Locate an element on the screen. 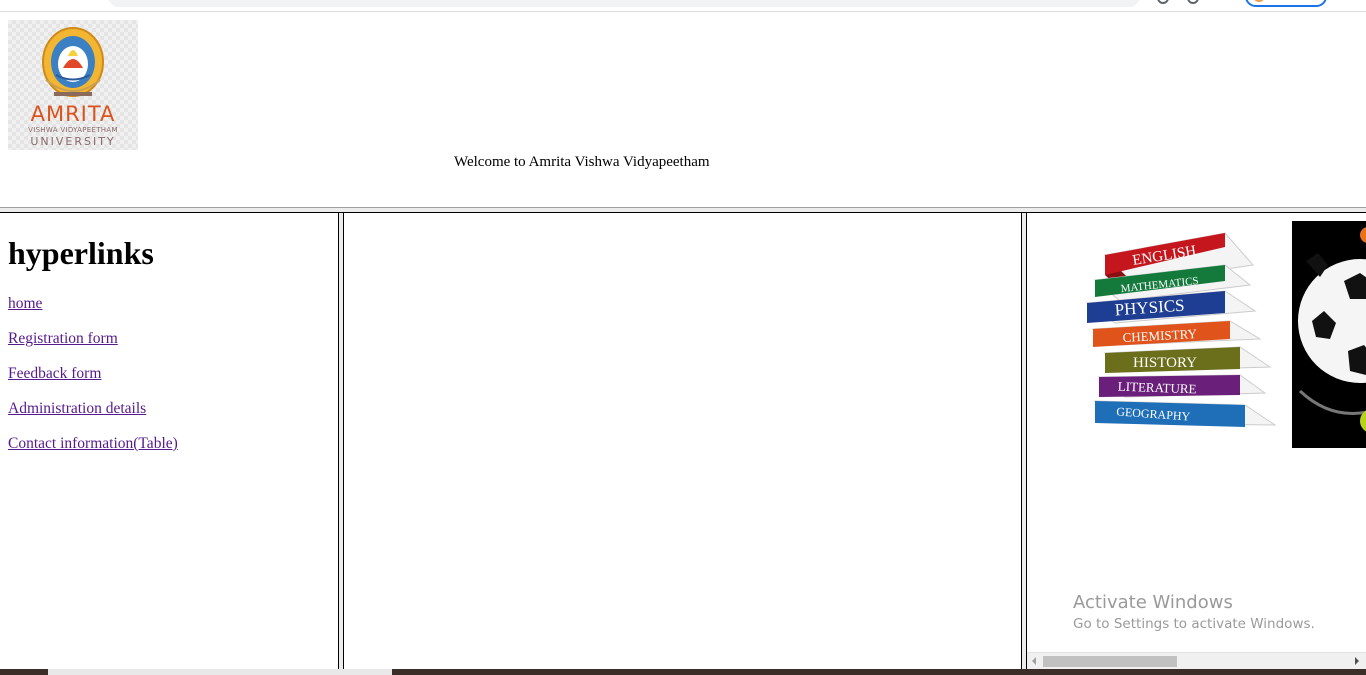 Image resolution: width=1366 pixels, height=675 pixels. link-contact-information: Contact information(Table) is located at coordinates (93, 443).